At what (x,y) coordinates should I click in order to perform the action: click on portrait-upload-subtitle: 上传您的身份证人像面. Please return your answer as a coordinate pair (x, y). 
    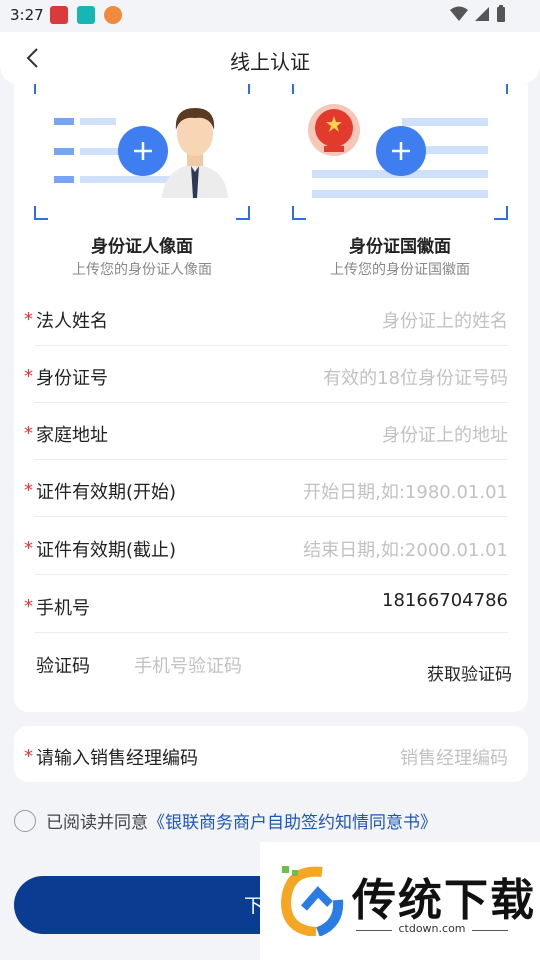
    Looking at the image, I should click on (142, 270).